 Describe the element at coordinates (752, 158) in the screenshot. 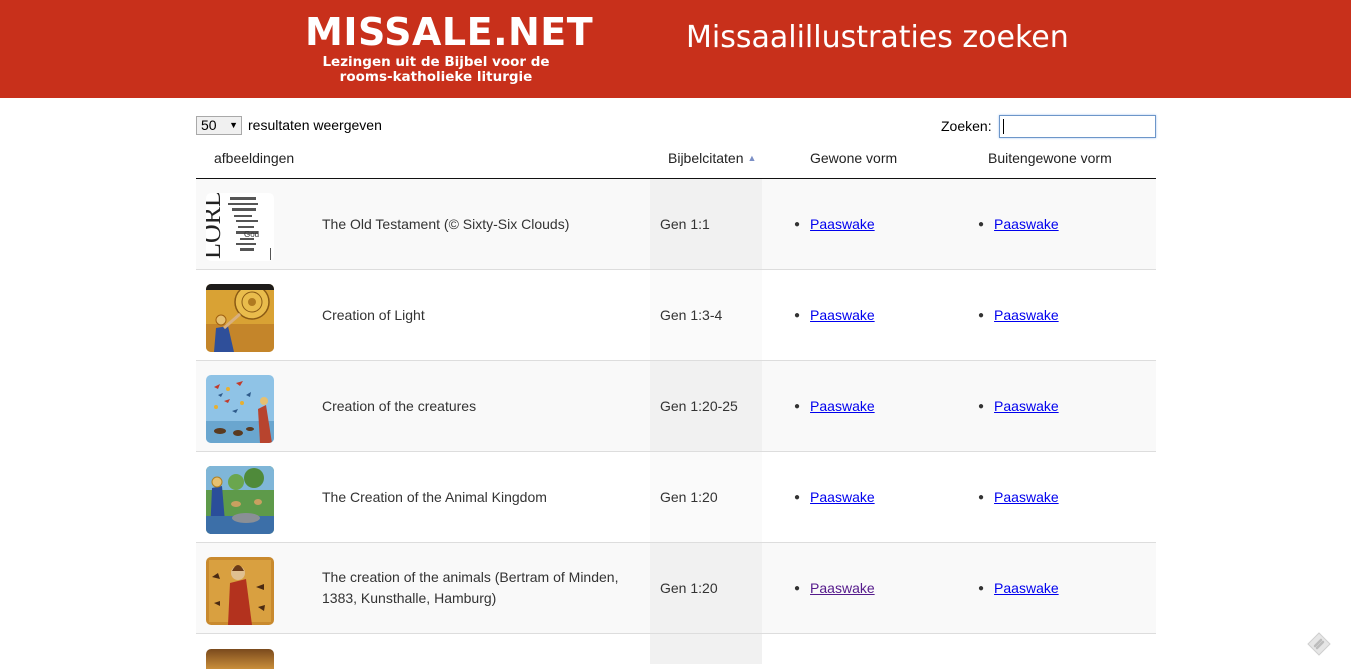

I see `sort-ascending-icon: ▲` at that location.